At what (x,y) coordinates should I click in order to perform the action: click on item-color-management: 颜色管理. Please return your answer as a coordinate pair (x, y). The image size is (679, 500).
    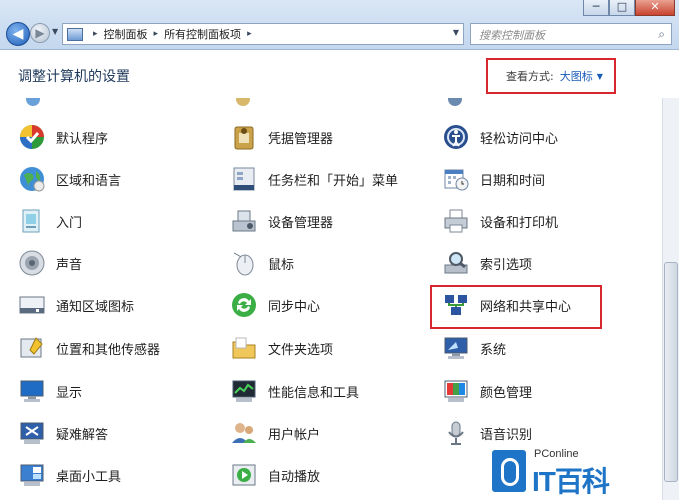
    Looking at the image, I should click on (487, 391).